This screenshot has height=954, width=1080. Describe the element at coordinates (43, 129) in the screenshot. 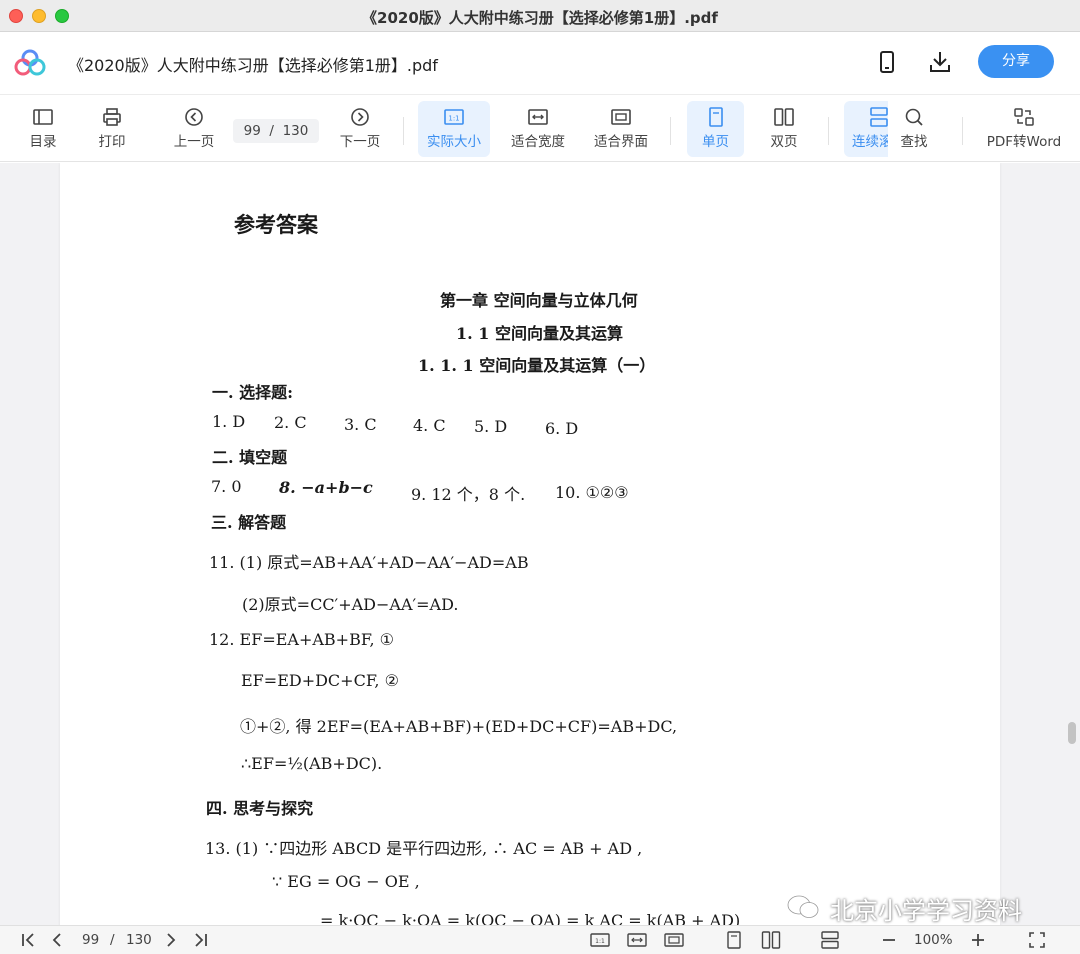

I see `toc-button: 目录` at that location.